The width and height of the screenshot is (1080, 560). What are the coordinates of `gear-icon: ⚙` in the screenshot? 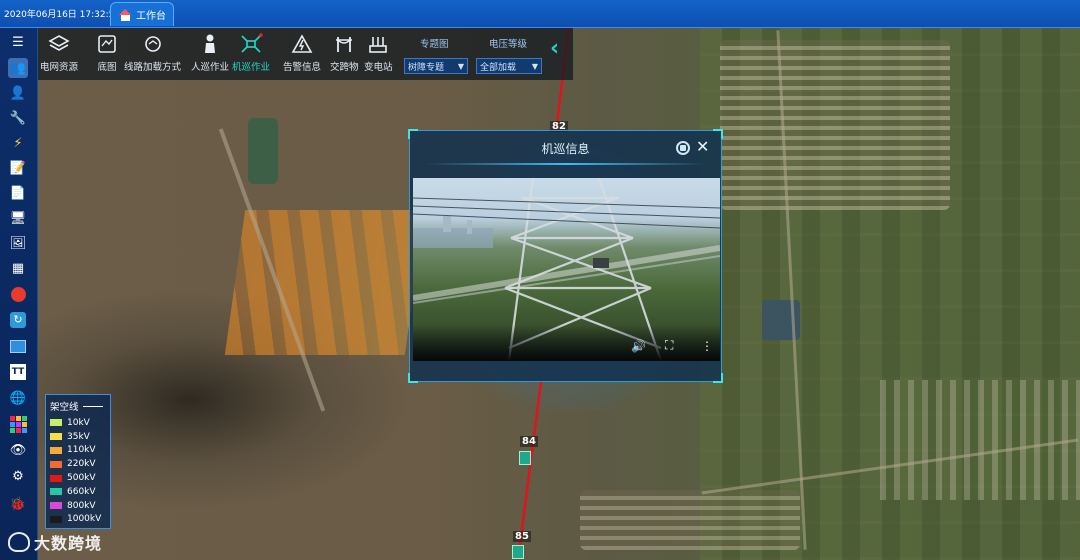 It's located at (18, 476).